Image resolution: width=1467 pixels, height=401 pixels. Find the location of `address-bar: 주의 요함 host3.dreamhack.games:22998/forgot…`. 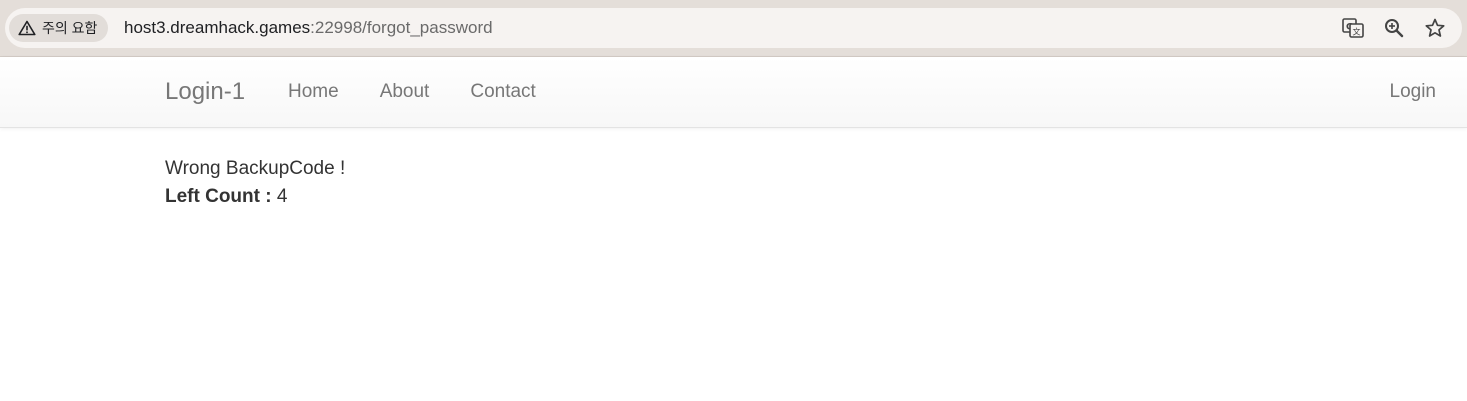

address-bar: 주의 요함 host3.dreamhack.games:22998/forgot… is located at coordinates (733, 28).